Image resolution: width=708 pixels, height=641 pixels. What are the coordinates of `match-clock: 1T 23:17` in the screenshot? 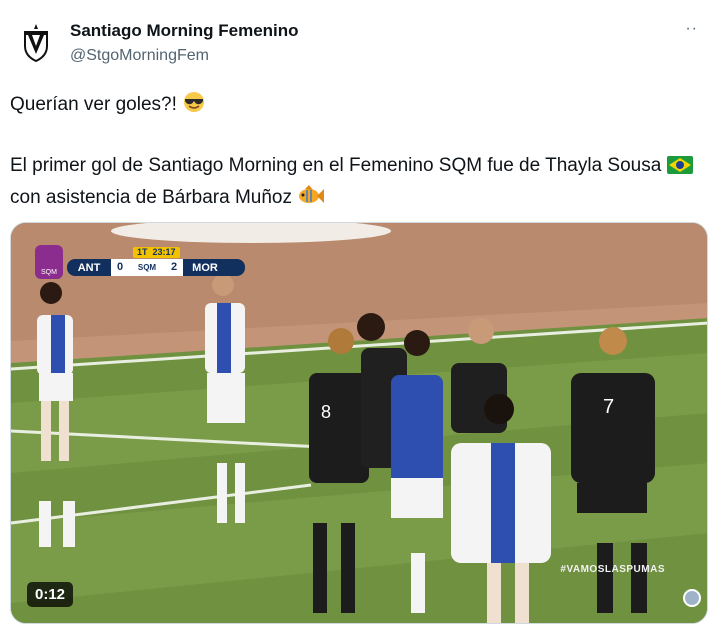 It's located at (156, 252).